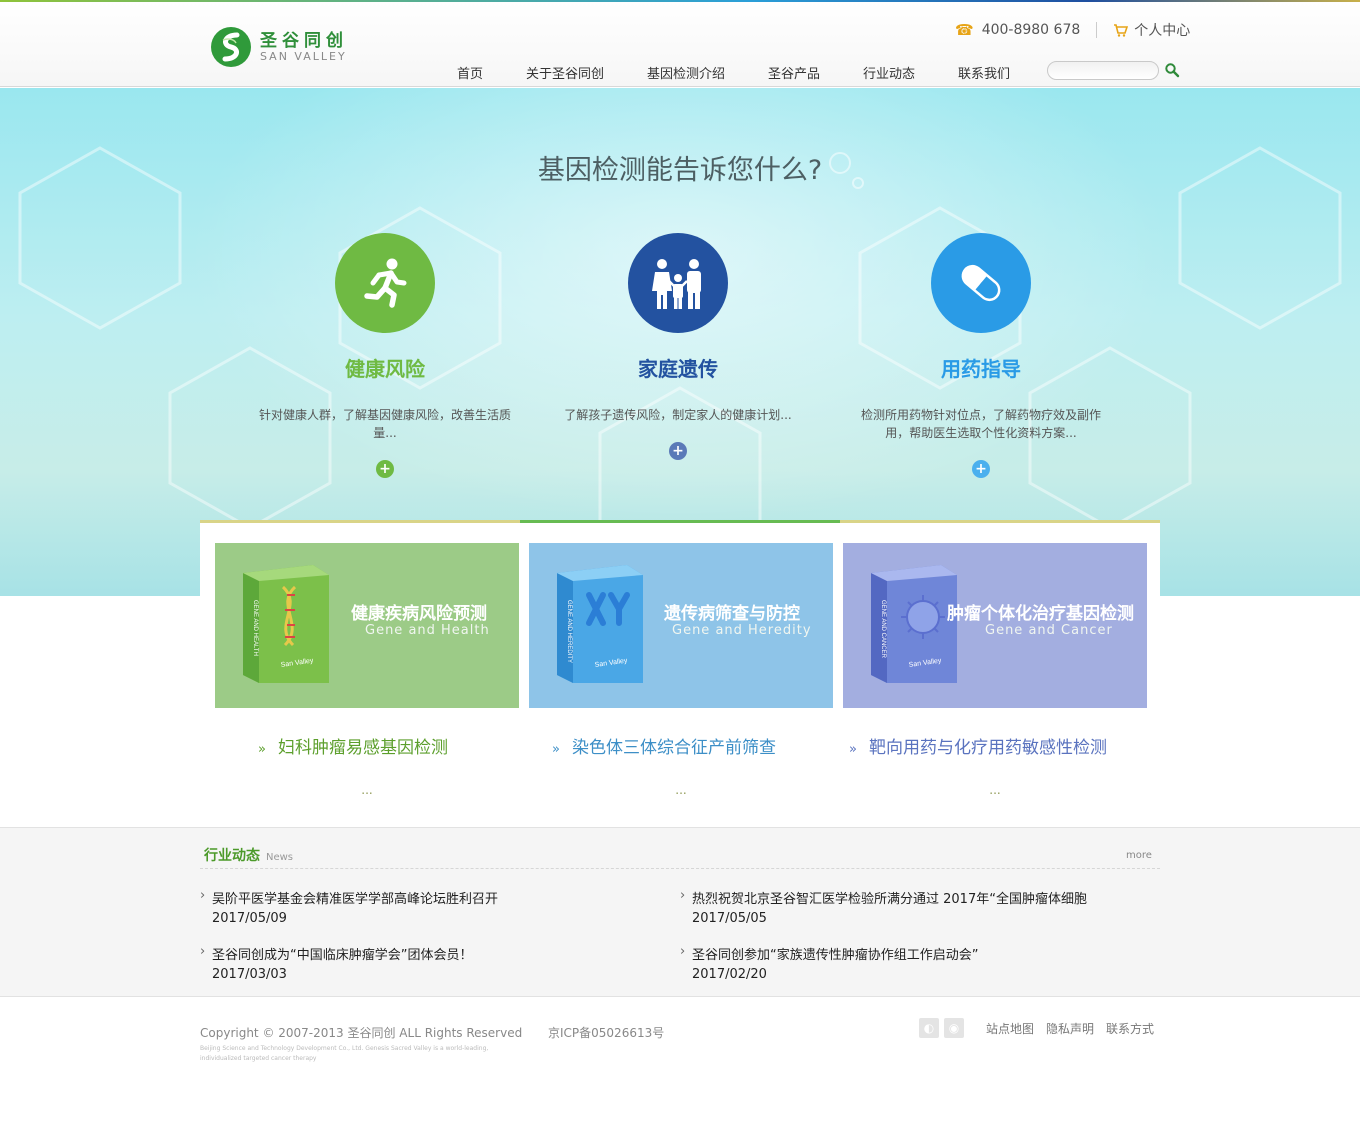  I want to click on logo: 圣谷同创 SAN VALLEY, so click(279, 47).